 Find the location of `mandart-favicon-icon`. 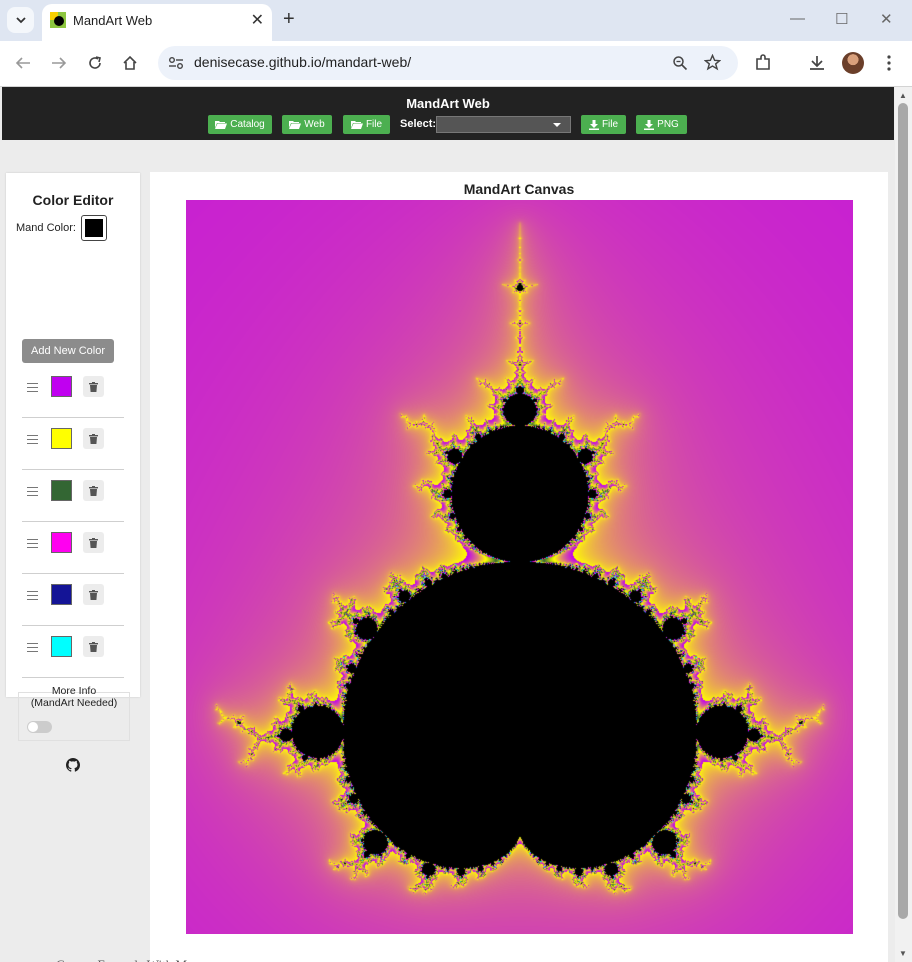

mandart-favicon-icon is located at coordinates (58, 20).